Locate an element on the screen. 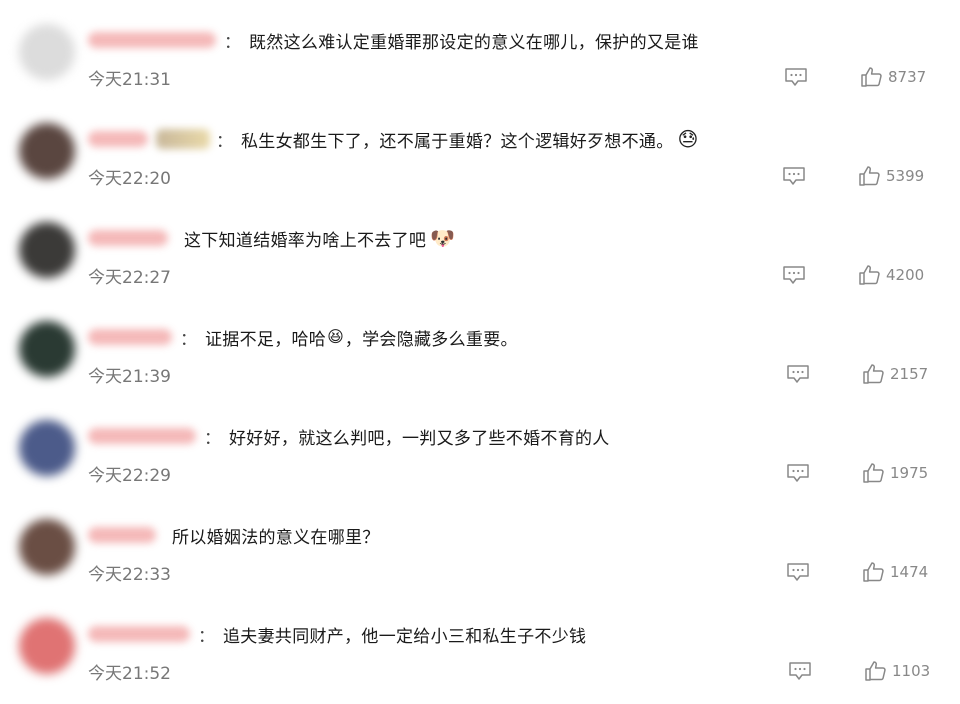 This screenshot has height=704, width=960. comment-text-part: 证据不足，哈哈 is located at coordinates (266, 339).